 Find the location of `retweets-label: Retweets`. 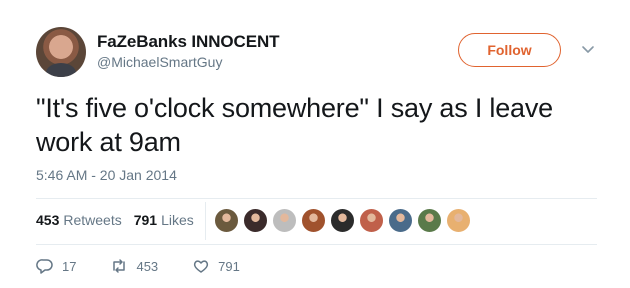

retweets-label: Retweets is located at coordinates (92, 220).